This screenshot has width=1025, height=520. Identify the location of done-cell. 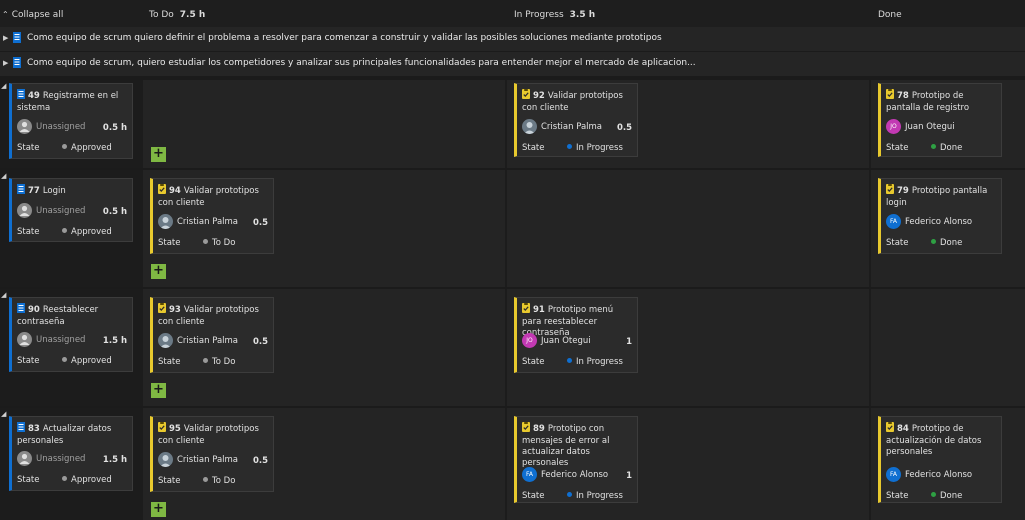
(948, 347).